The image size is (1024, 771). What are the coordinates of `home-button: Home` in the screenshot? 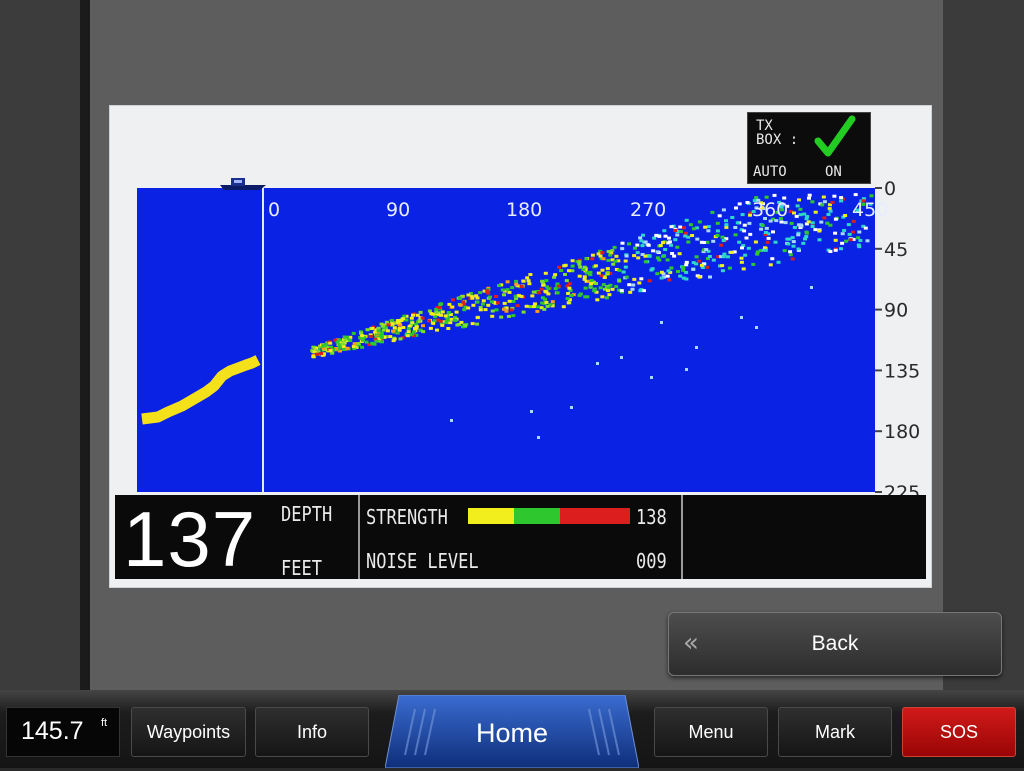 It's located at (512, 731).